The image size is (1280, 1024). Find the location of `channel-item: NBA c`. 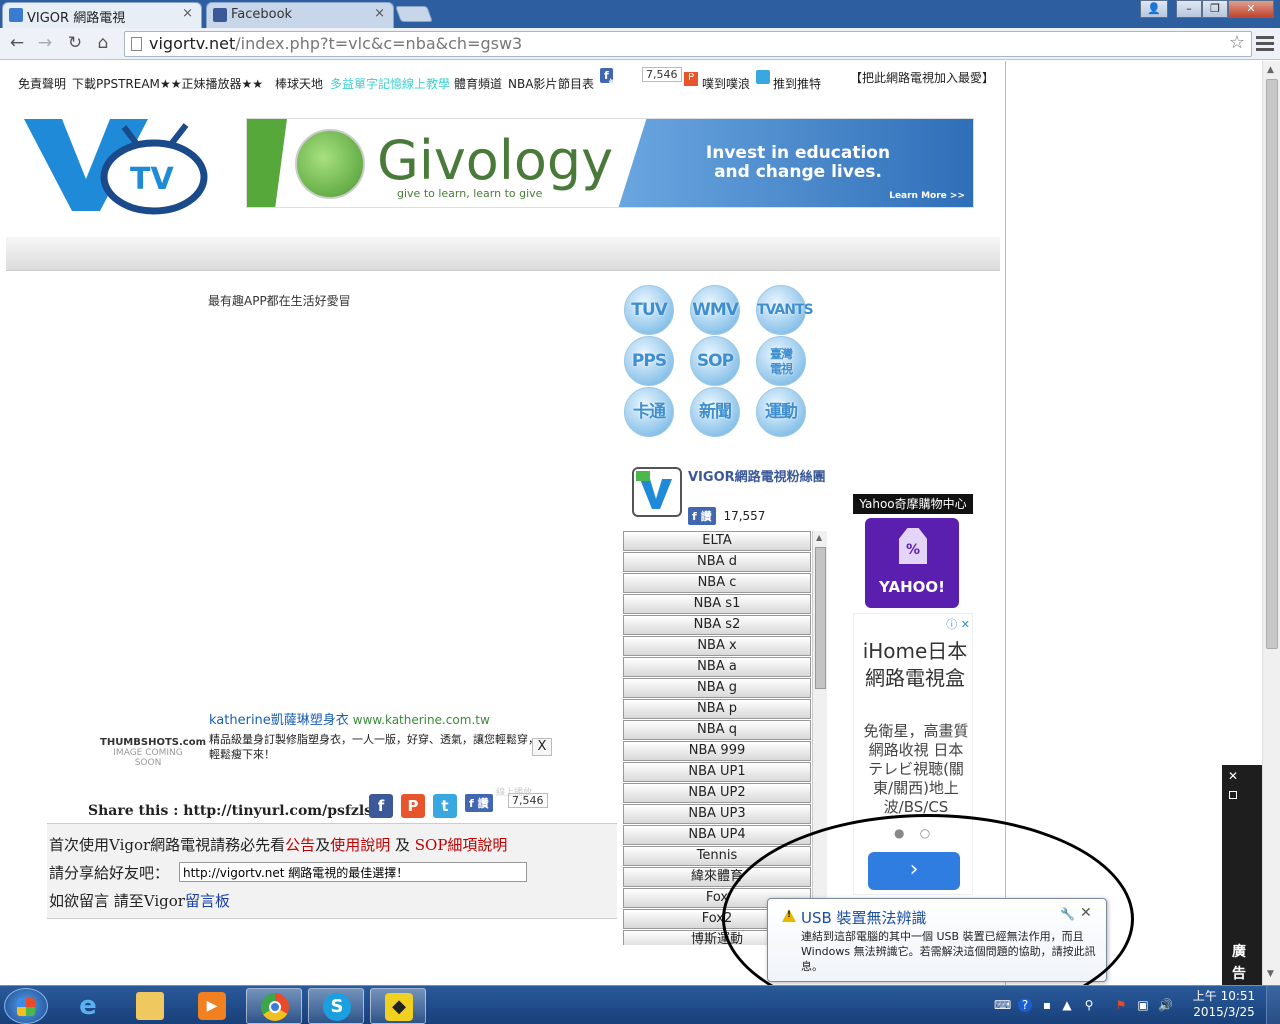

channel-item: NBA c is located at coordinates (717, 583).